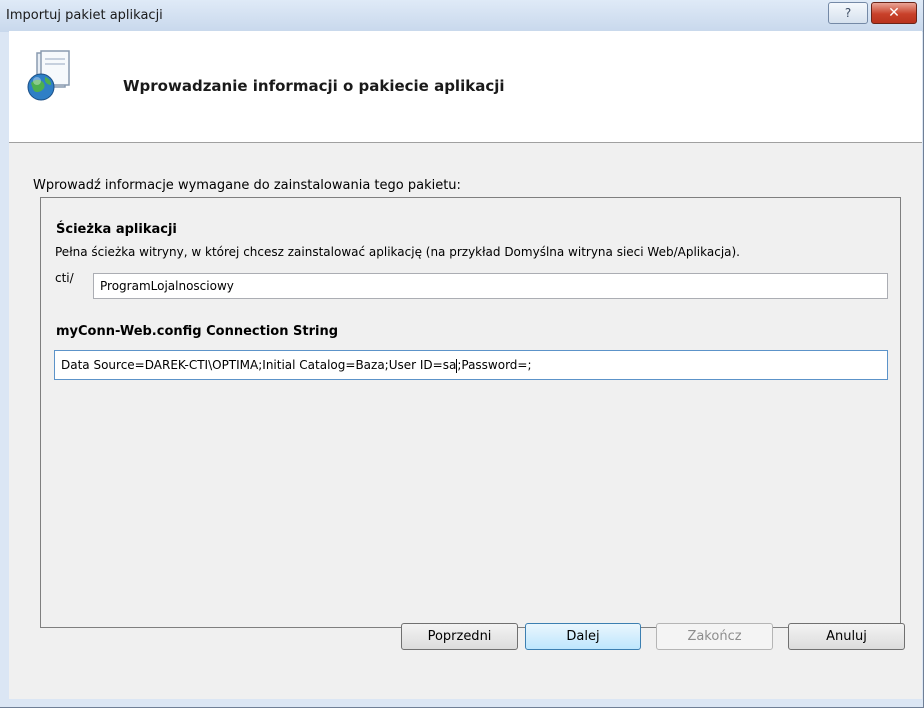 The width and height of the screenshot is (924, 708). I want to click on app-path-input: ProgramLojalnosciowy, so click(490, 286).